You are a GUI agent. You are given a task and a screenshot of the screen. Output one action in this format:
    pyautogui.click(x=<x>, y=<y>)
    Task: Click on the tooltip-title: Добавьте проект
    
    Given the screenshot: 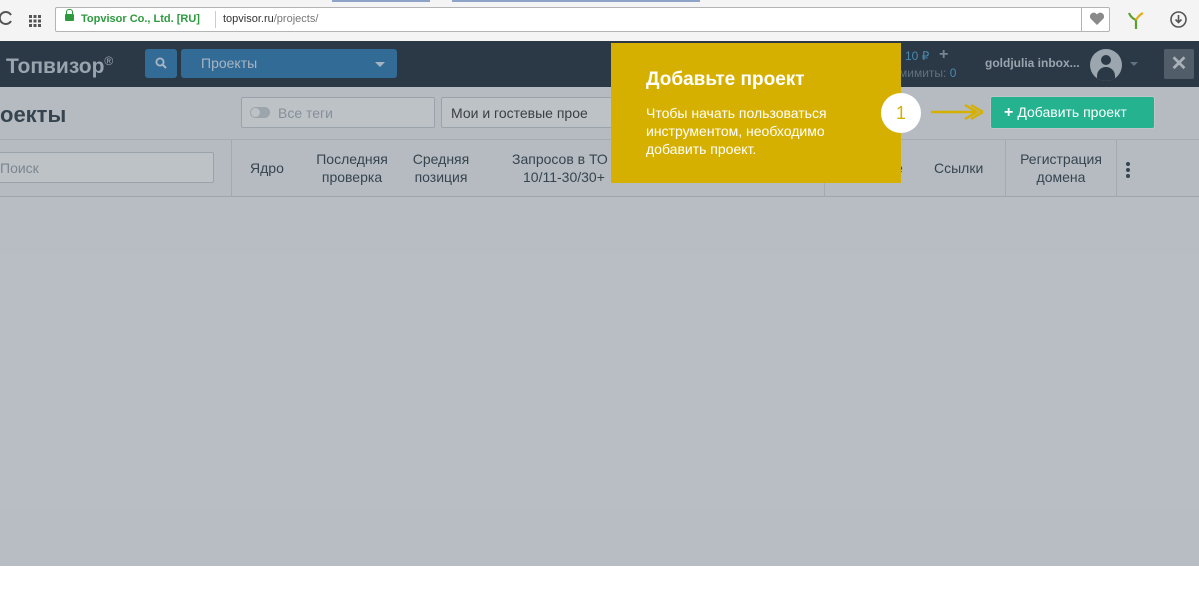 What is the action you would take?
    pyautogui.click(x=725, y=79)
    